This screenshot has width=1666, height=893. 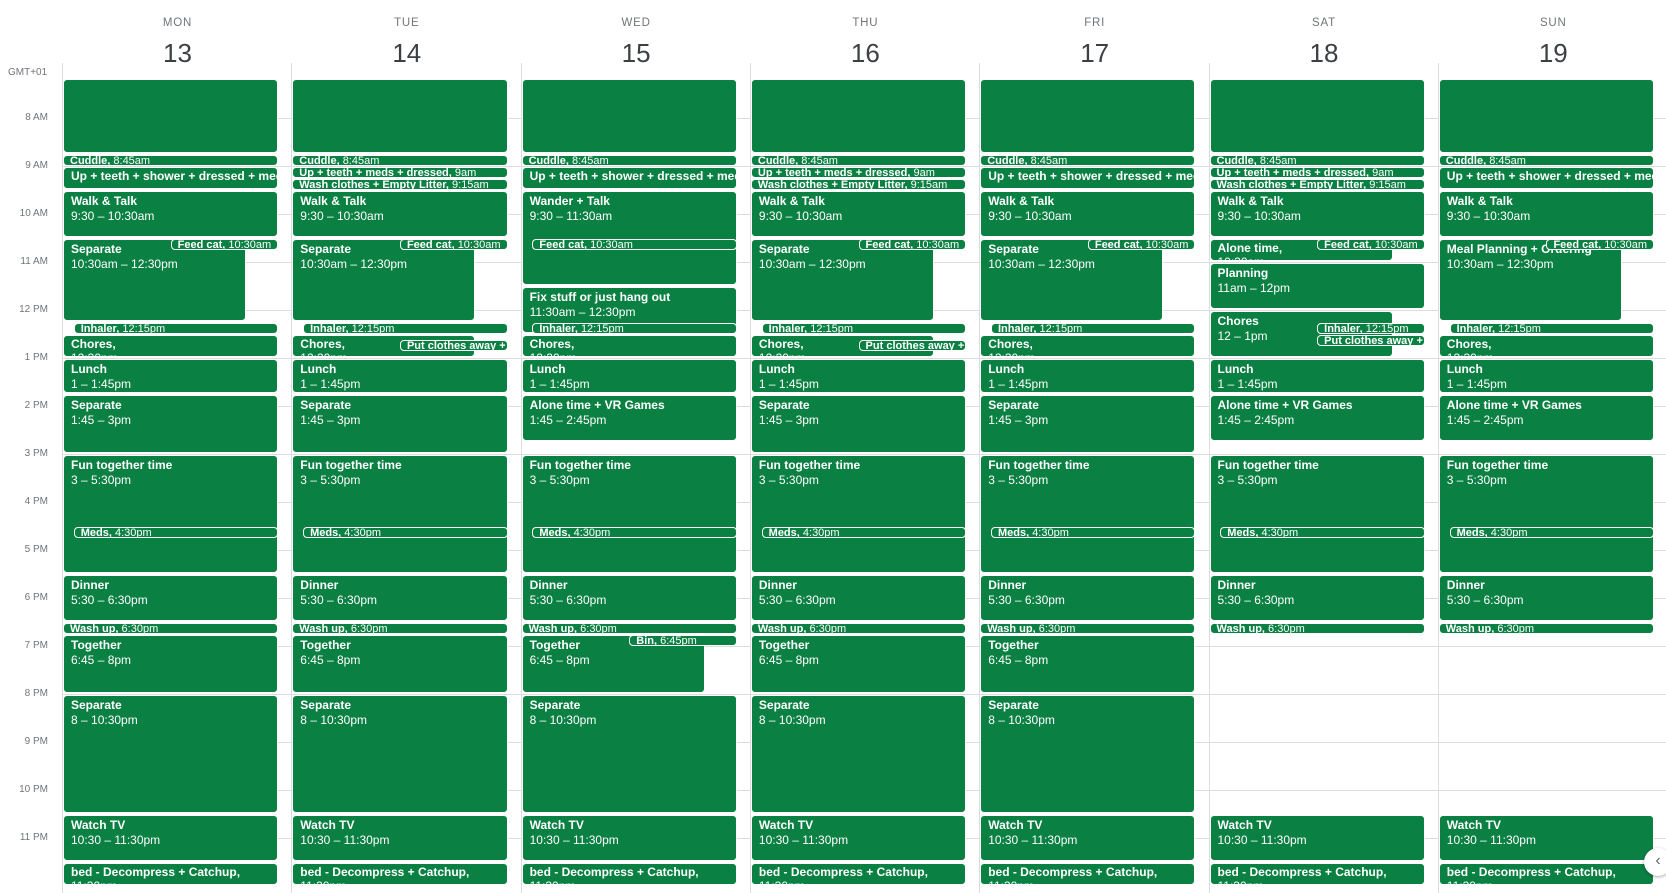 What do you see at coordinates (1324, 53) in the screenshot?
I see `day-number: 18` at bounding box center [1324, 53].